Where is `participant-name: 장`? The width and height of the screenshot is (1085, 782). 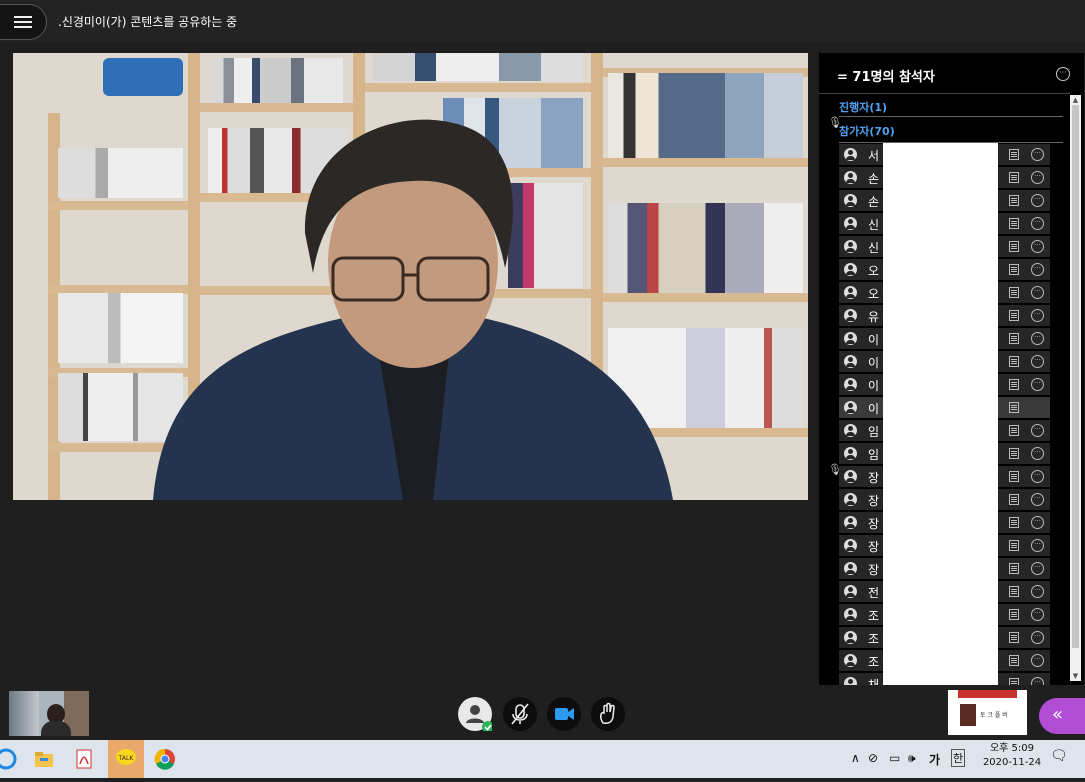
participant-name: 장 is located at coordinates (874, 501).